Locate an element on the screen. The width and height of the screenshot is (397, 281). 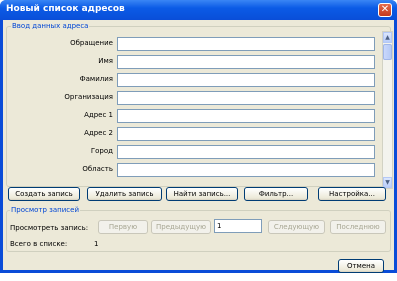
field-row-address-2: Адрес 2 is located at coordinates (196, 134).